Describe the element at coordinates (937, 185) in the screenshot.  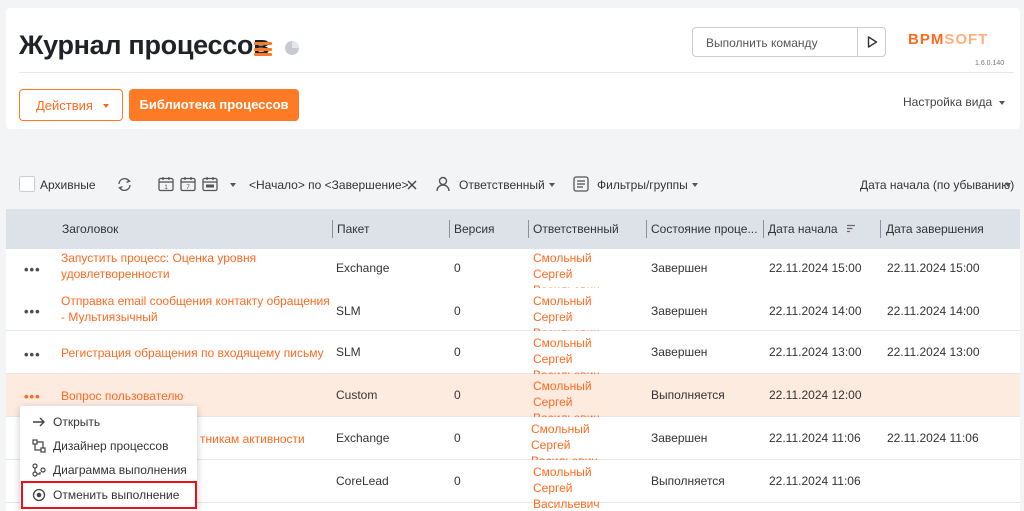
I see `sort-selector: Дата начала (по убыванию)` at that location.